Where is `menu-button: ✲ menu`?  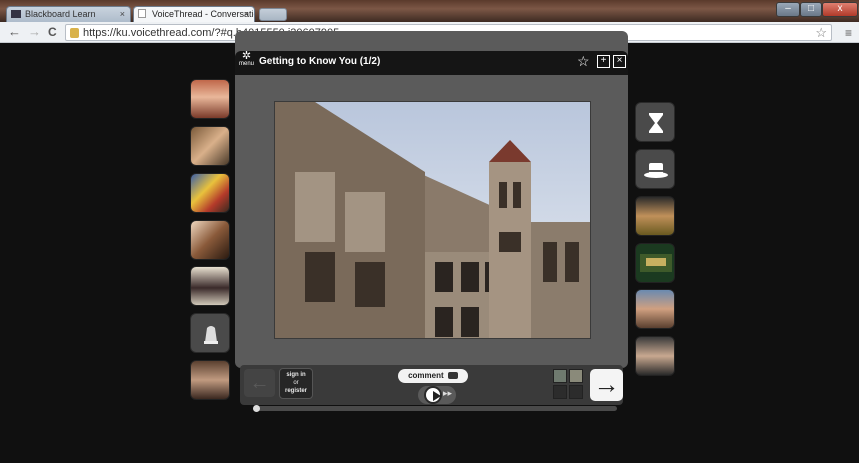 menu-button: ✲ menu is located at coordinates (247, 59).